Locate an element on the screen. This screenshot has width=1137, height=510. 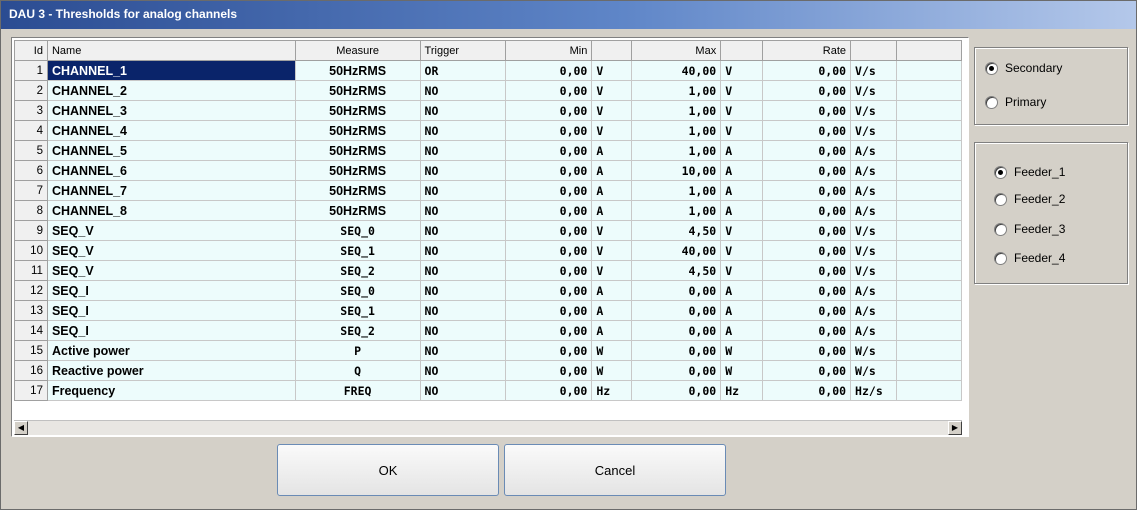
table-row: 8 CHANNEL_8 50HzRMS NO 0,00 A 1,00 A 0,00 A/s is located at coordinates (488, 210).